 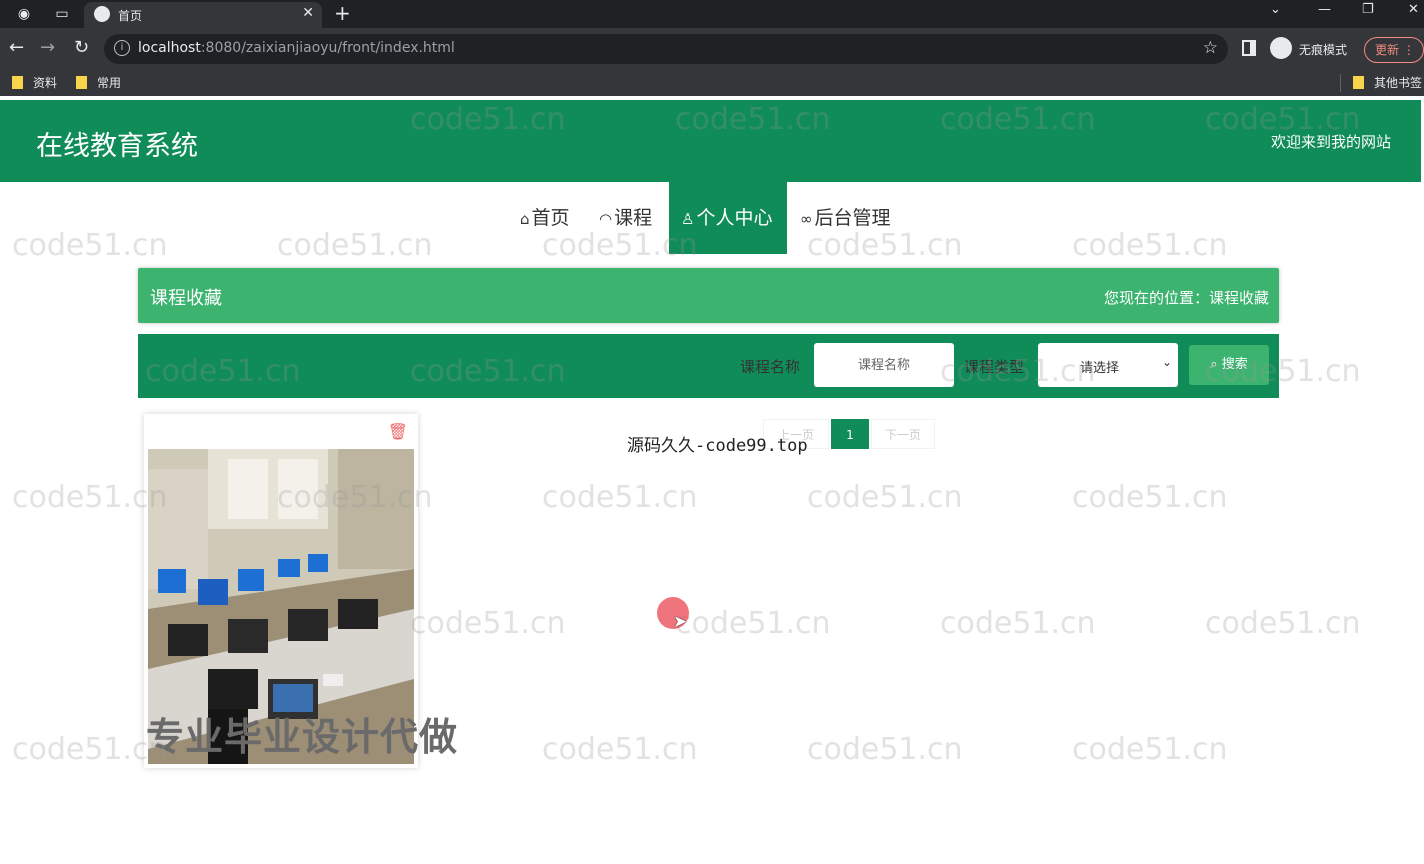 What do you see at coordinates (81, 47) in the screenshot?
I see `reload-icon: ↻` at bounding box center [81, 47].